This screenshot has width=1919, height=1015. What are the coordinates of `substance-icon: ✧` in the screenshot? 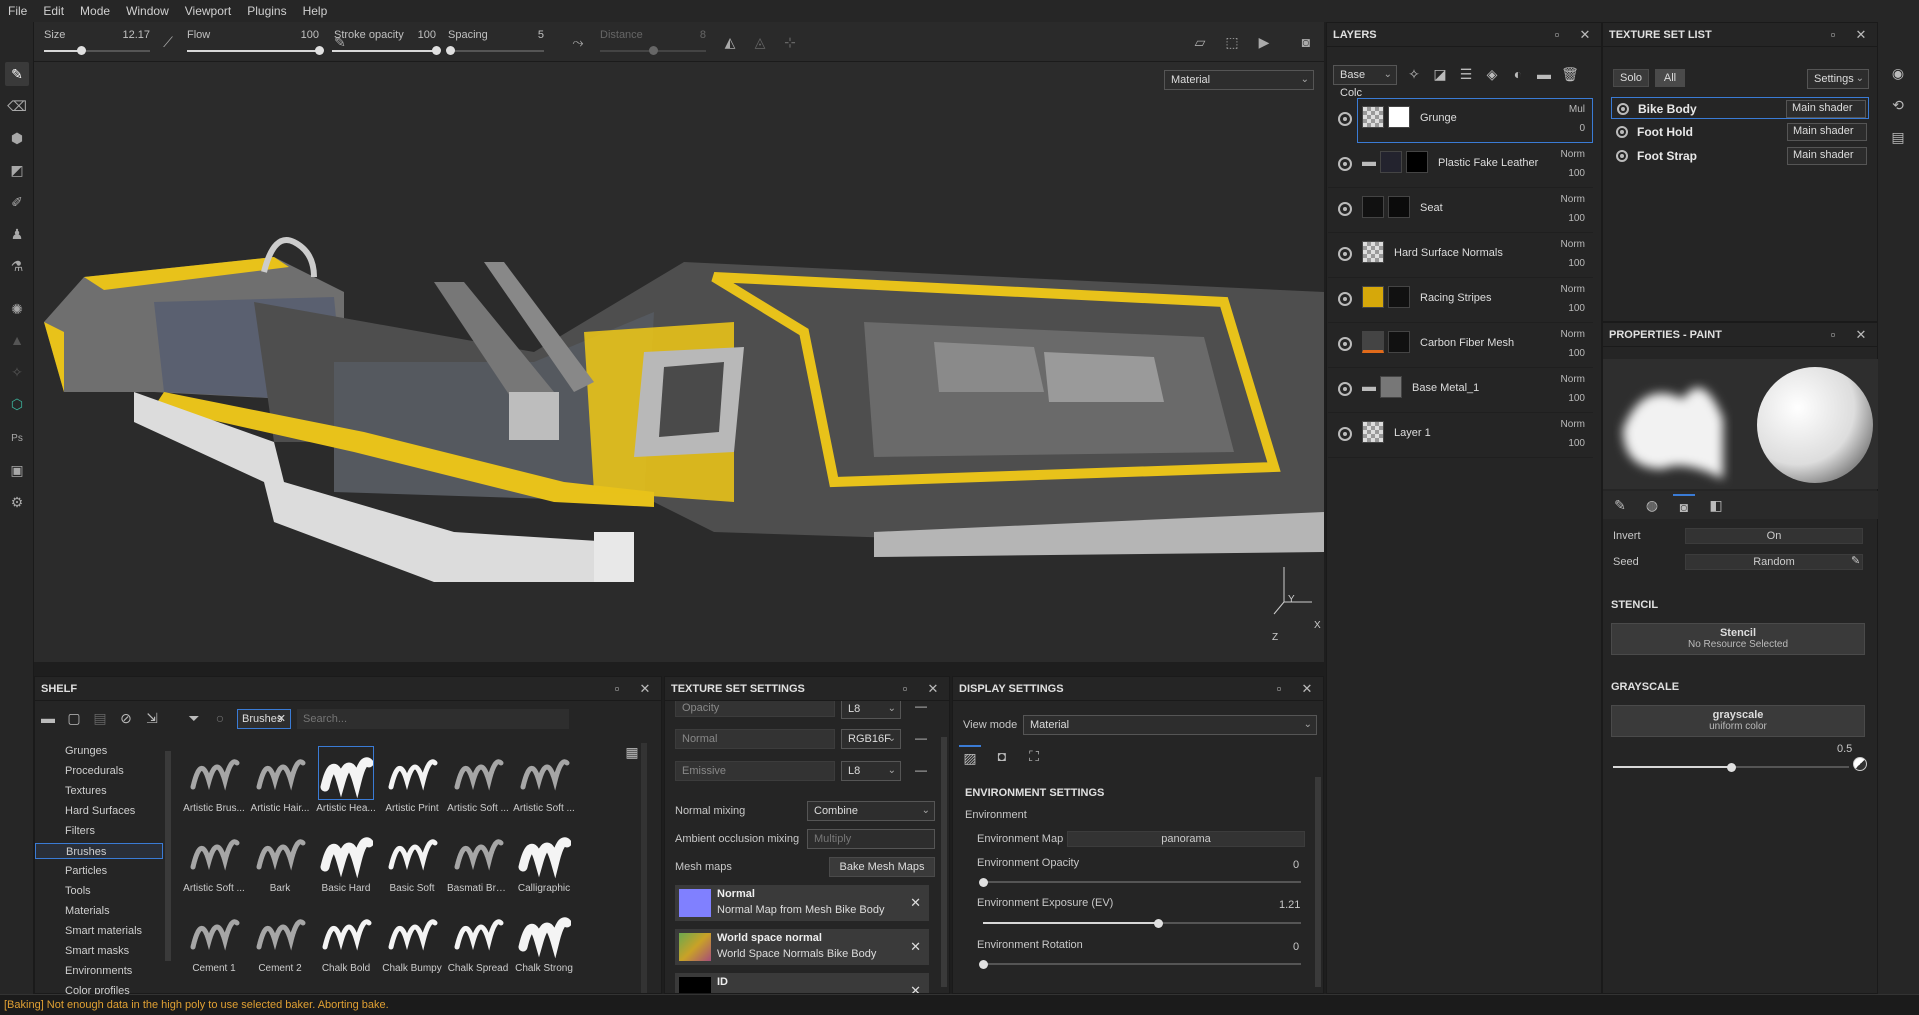 It's located at (17, 372).